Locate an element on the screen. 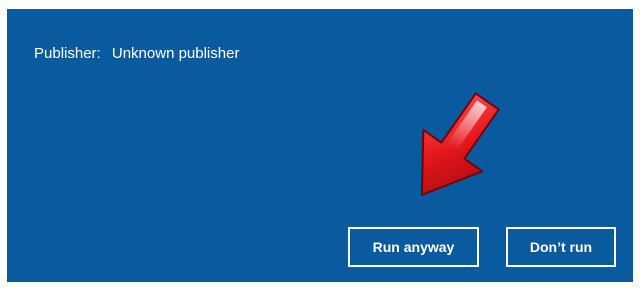  publisher-row: Publisher: Unknown publisher is located at coordinates (136, 53).